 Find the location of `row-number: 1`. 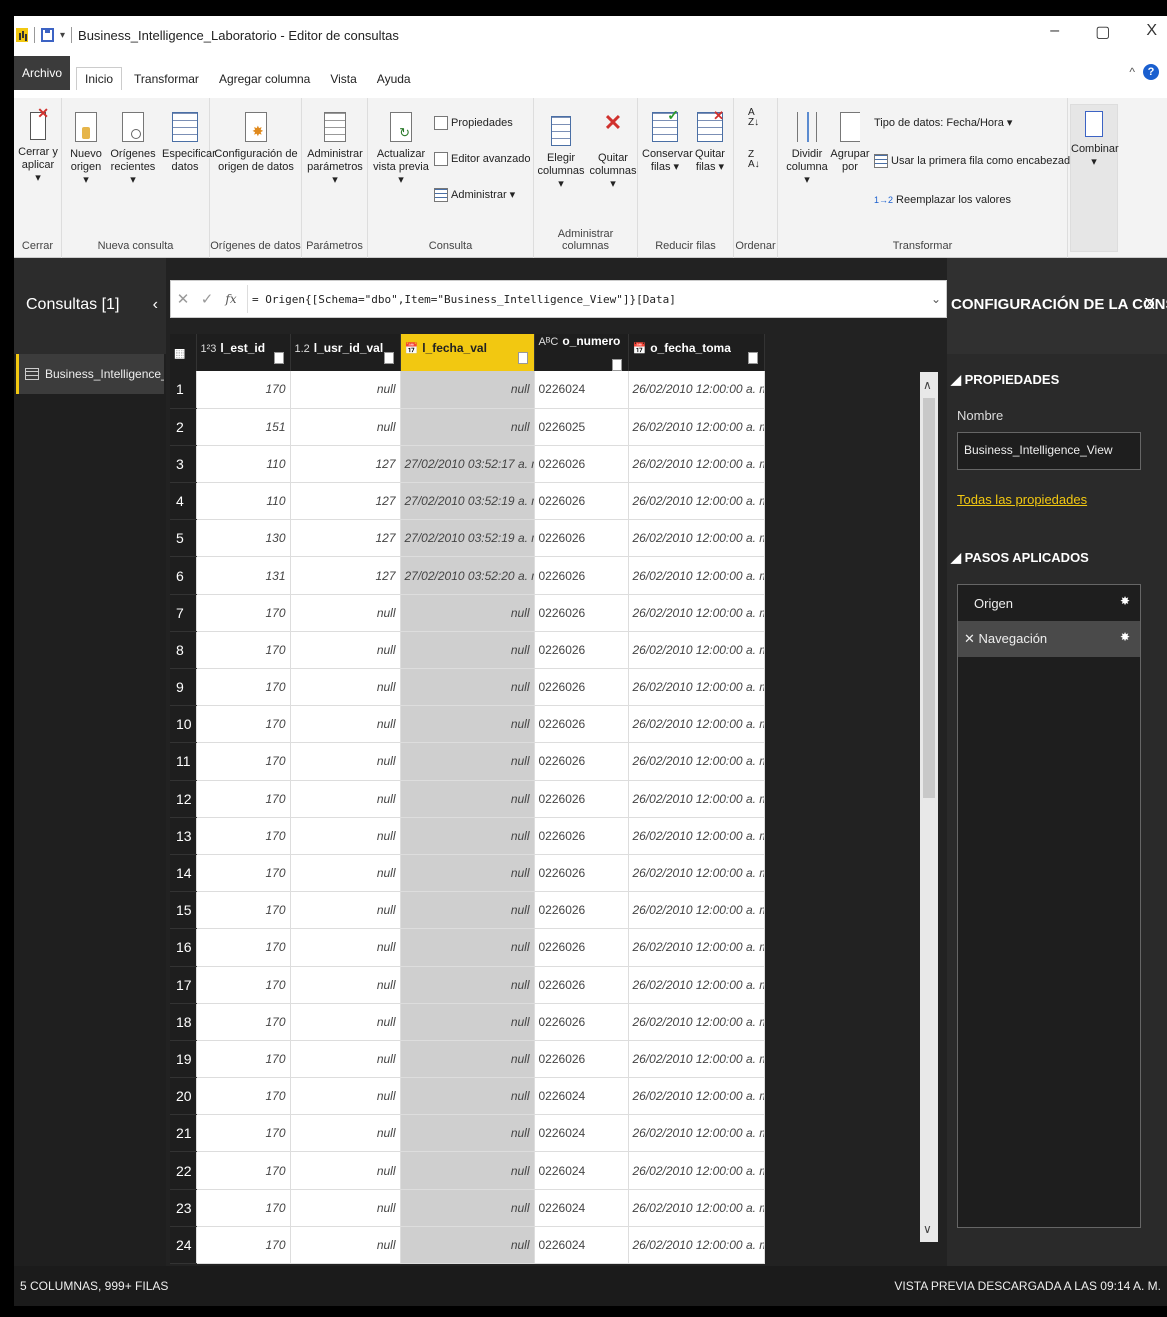

row-number: 1 is located at coordinates (183, 390).